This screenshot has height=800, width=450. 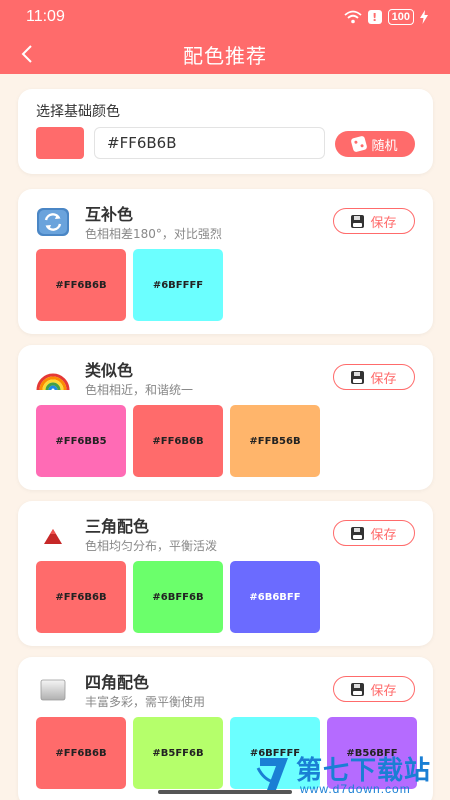 What do you see at coordinates (153, 234) in the screenshot?
I see `scheme-description: 色相相差180°，对比强烈` at bounding box center [153, 234].